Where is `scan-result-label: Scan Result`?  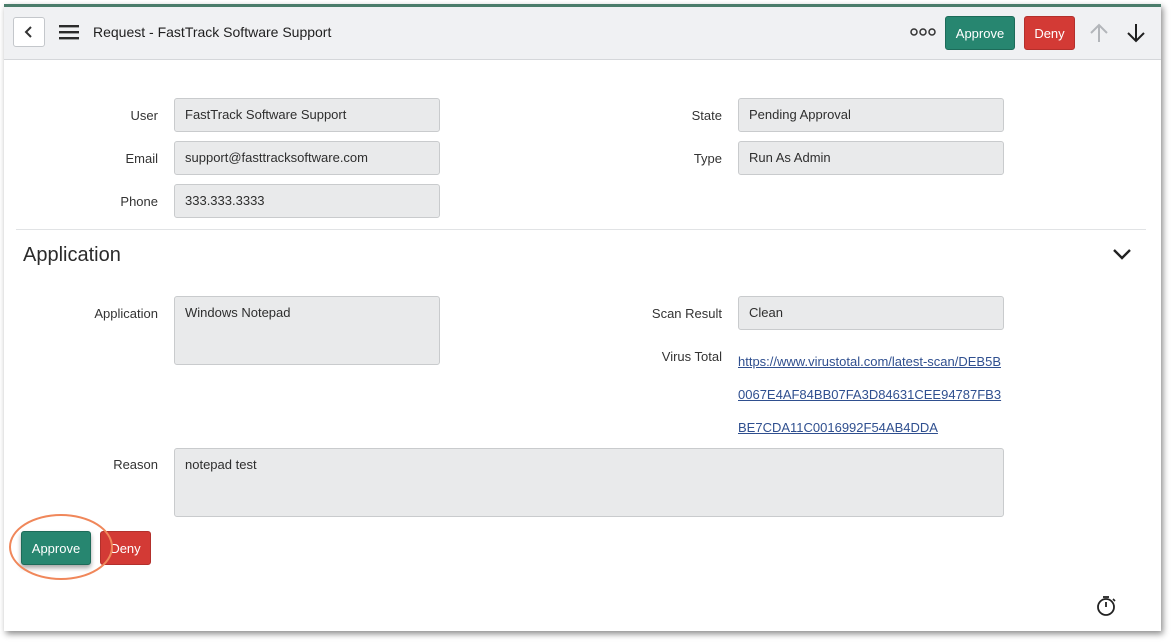
scan-result-label: Scan Result is located at coordinates (686, 313).